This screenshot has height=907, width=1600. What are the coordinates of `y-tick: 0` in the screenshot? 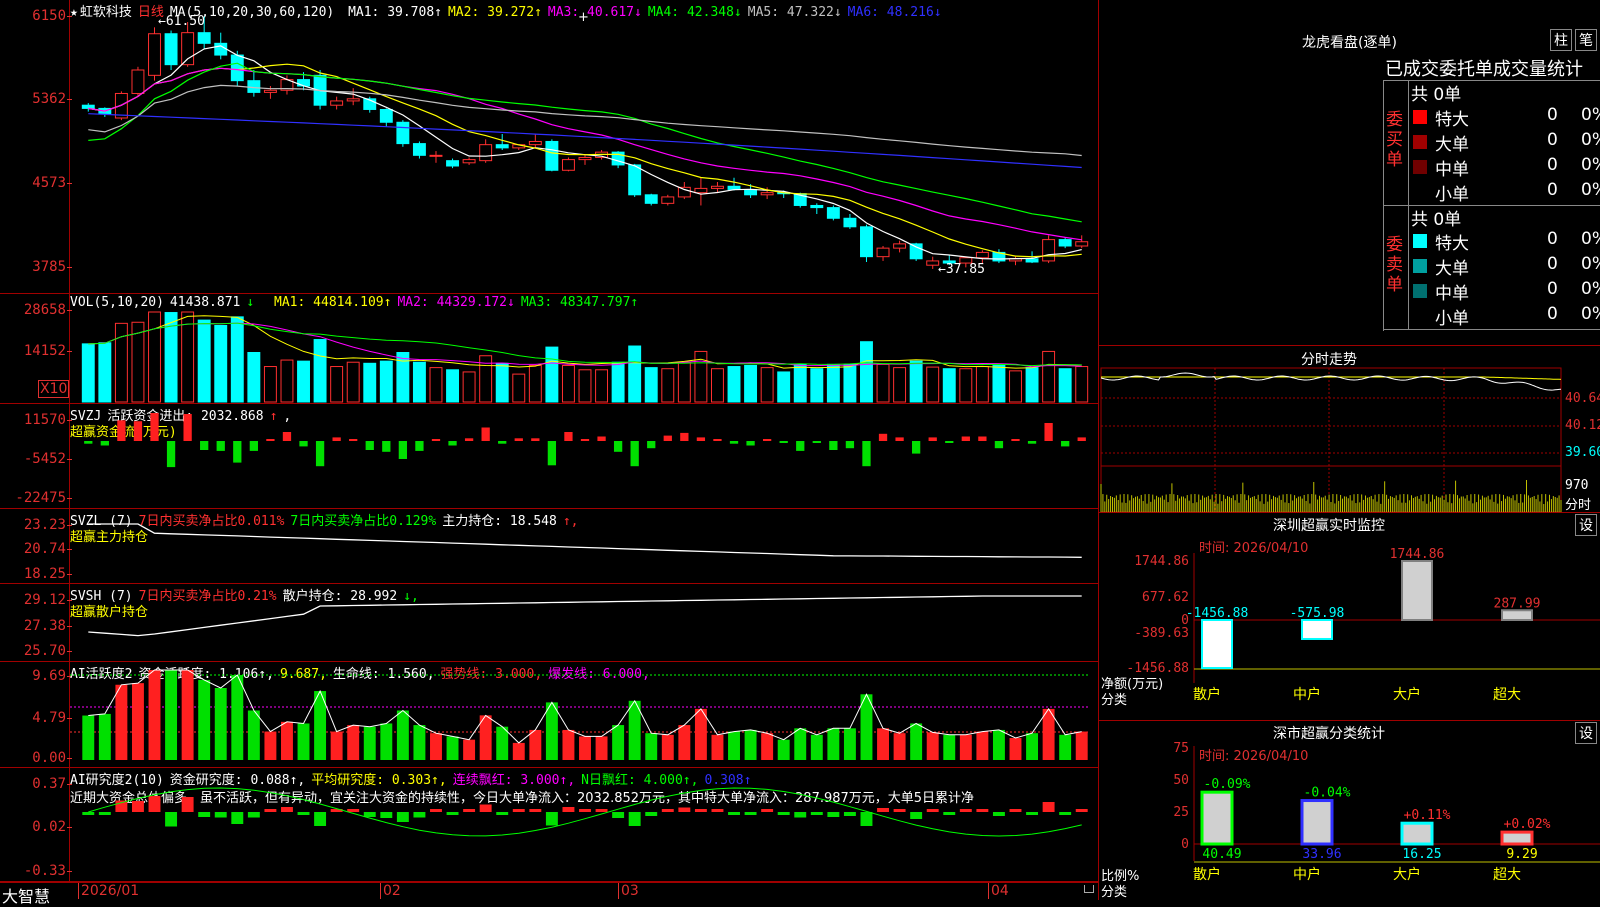 It's located at (1185, 844).